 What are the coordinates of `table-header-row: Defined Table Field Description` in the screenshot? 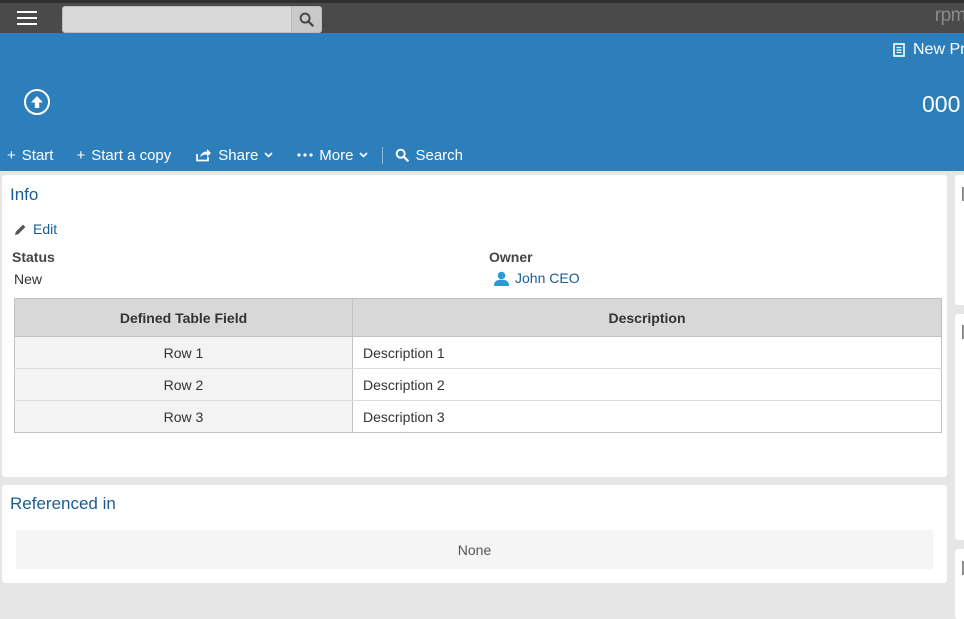 It's located at (478, 317).